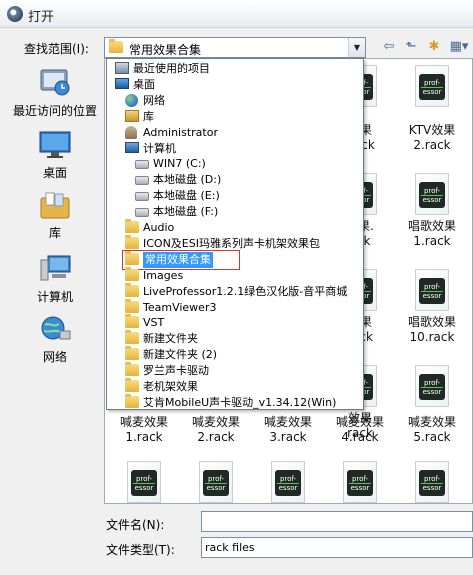  I want to click on dropdown-item: 罗兰声卡驱动, so click(235, 370).